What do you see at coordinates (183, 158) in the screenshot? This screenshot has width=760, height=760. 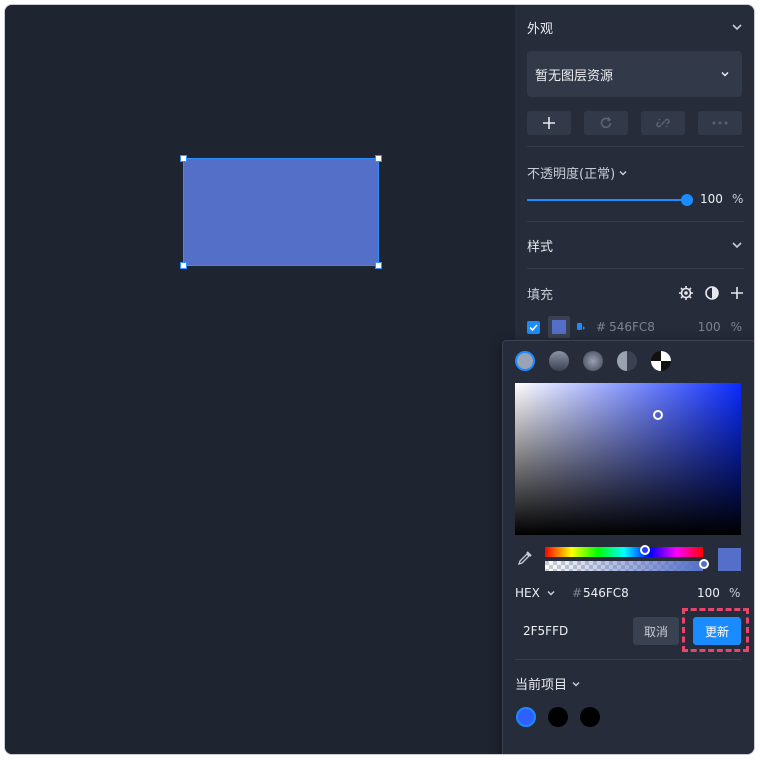 I see `resize-handle-top-left` at bounding box center [183, 158].